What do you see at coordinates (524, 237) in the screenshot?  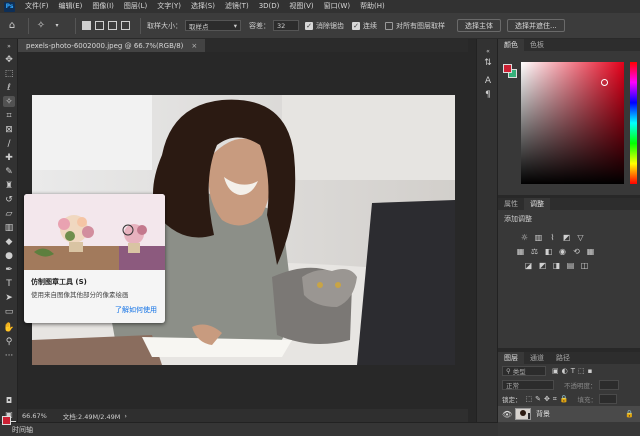 I see `brightness-icon: ☼` at bounding box center [524, 237].